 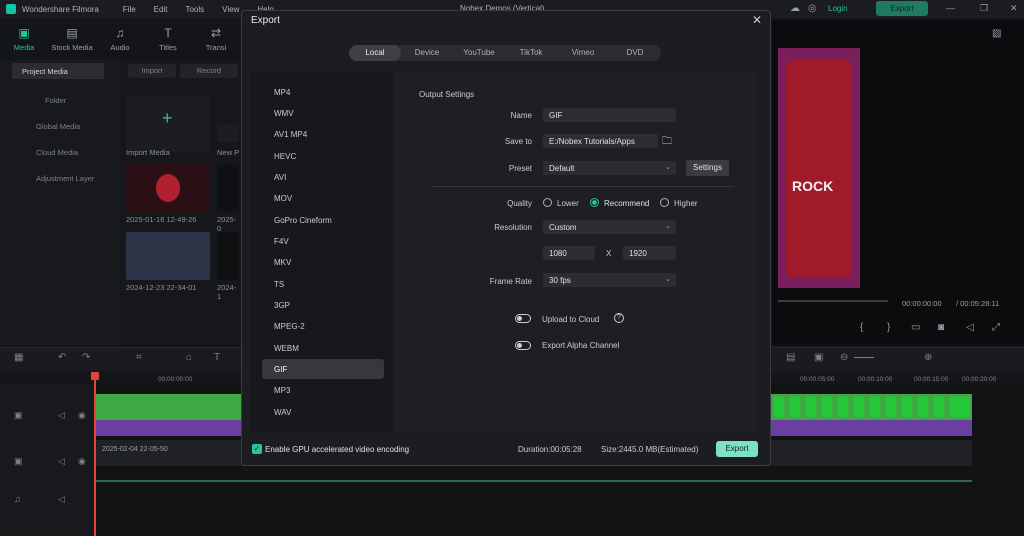 I want to click on menu-file: File, so click(x=129, y=9).